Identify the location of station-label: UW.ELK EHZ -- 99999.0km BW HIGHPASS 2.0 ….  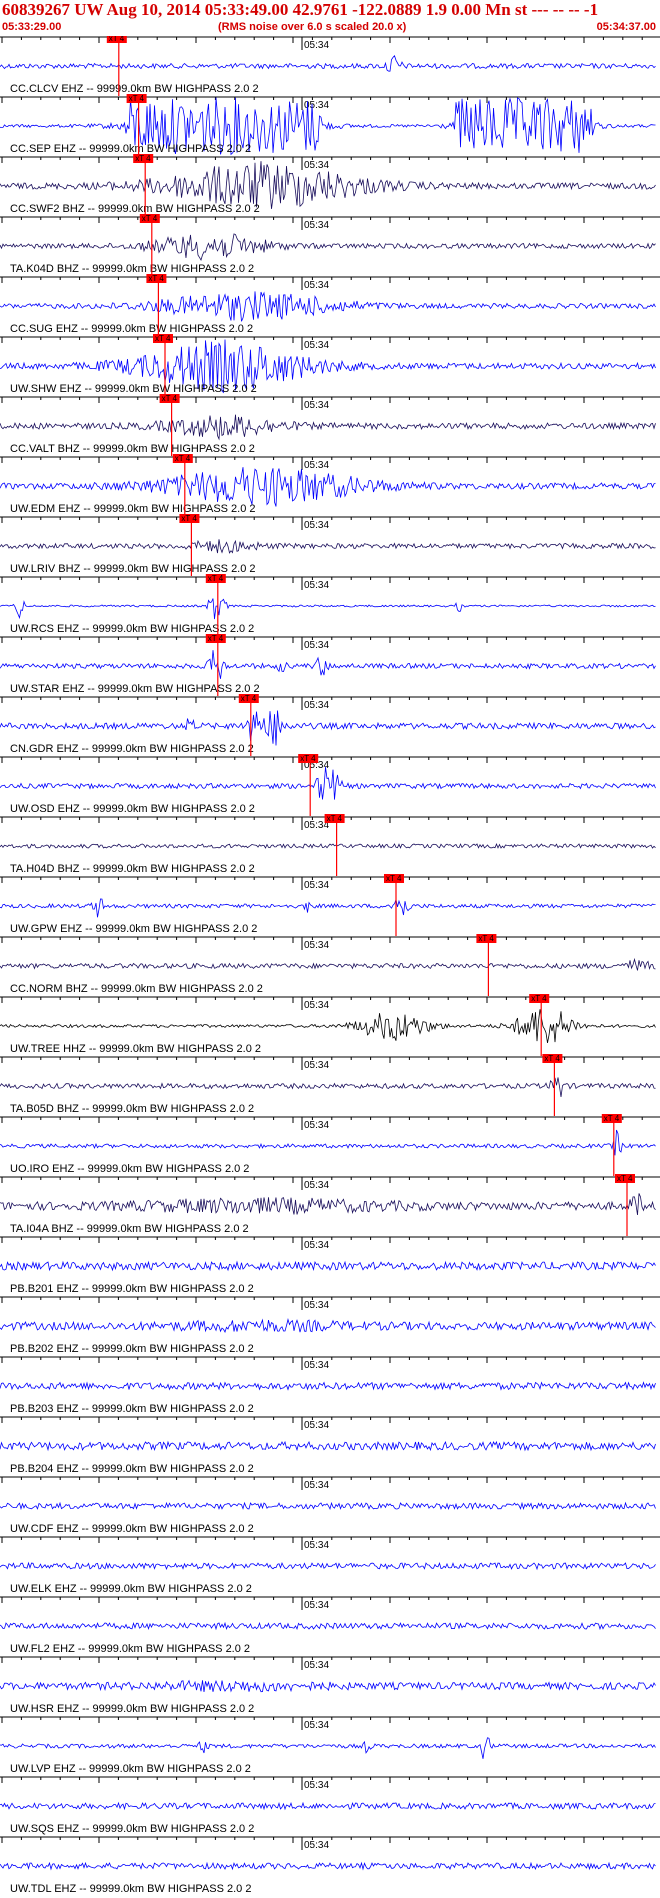
(131, 1589).